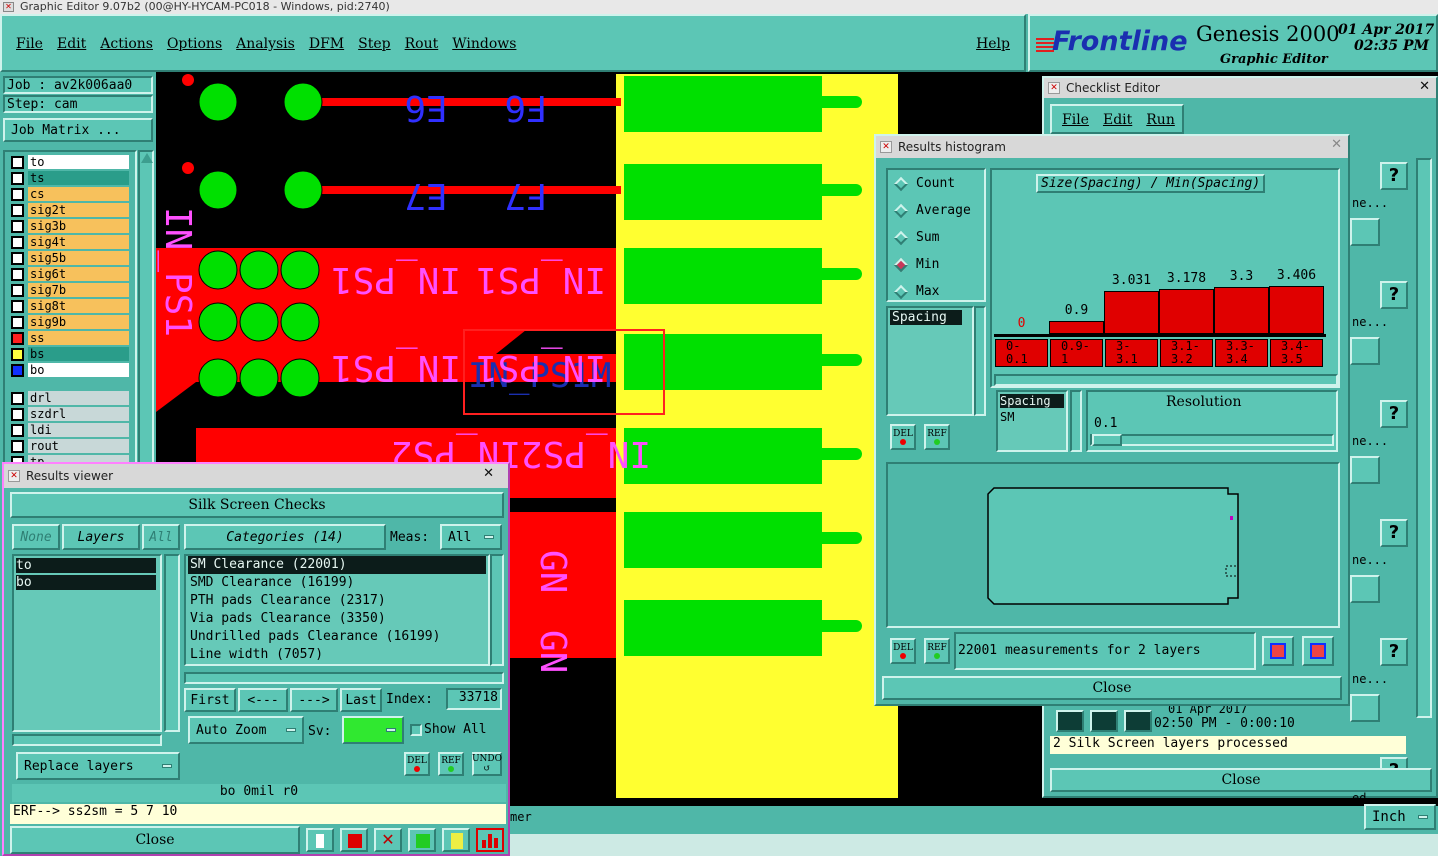 The height and width of the screenshot is (856, 1438). I want to click on attr-item-spacing: Spacing, so click(926, 317).